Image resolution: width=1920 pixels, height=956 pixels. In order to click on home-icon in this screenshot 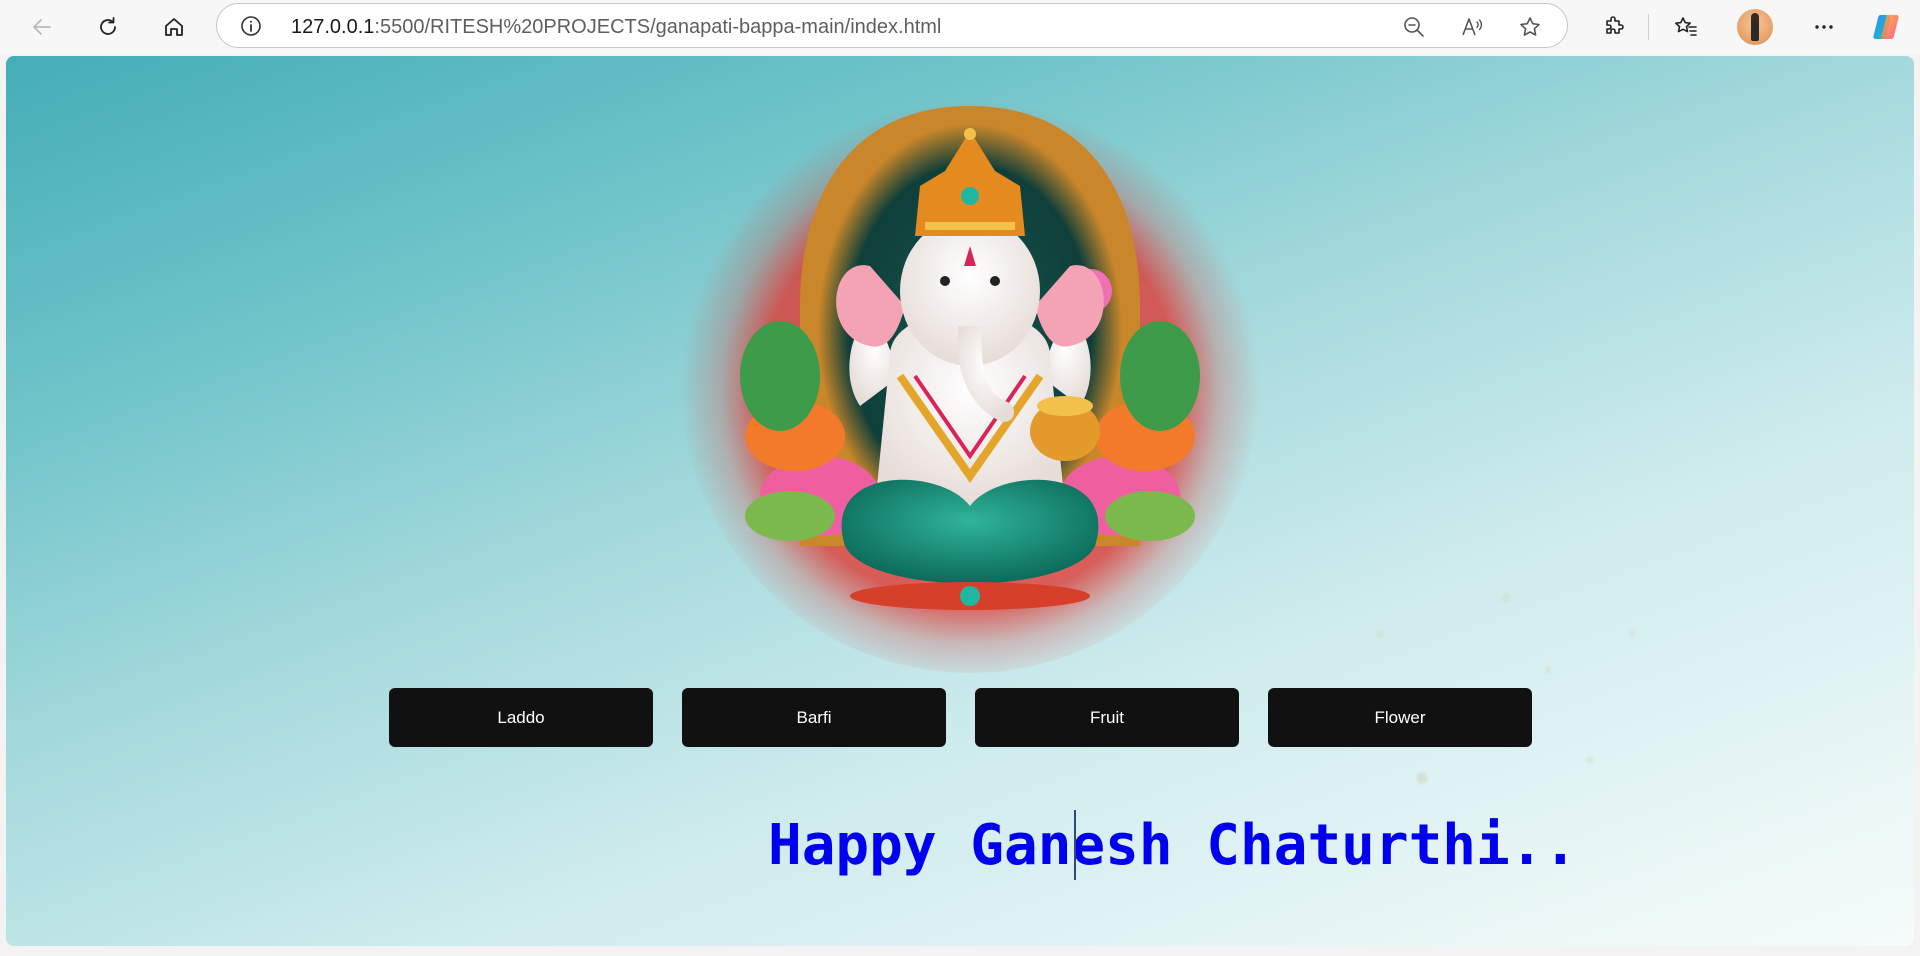, I will do `click(174, 27)`.